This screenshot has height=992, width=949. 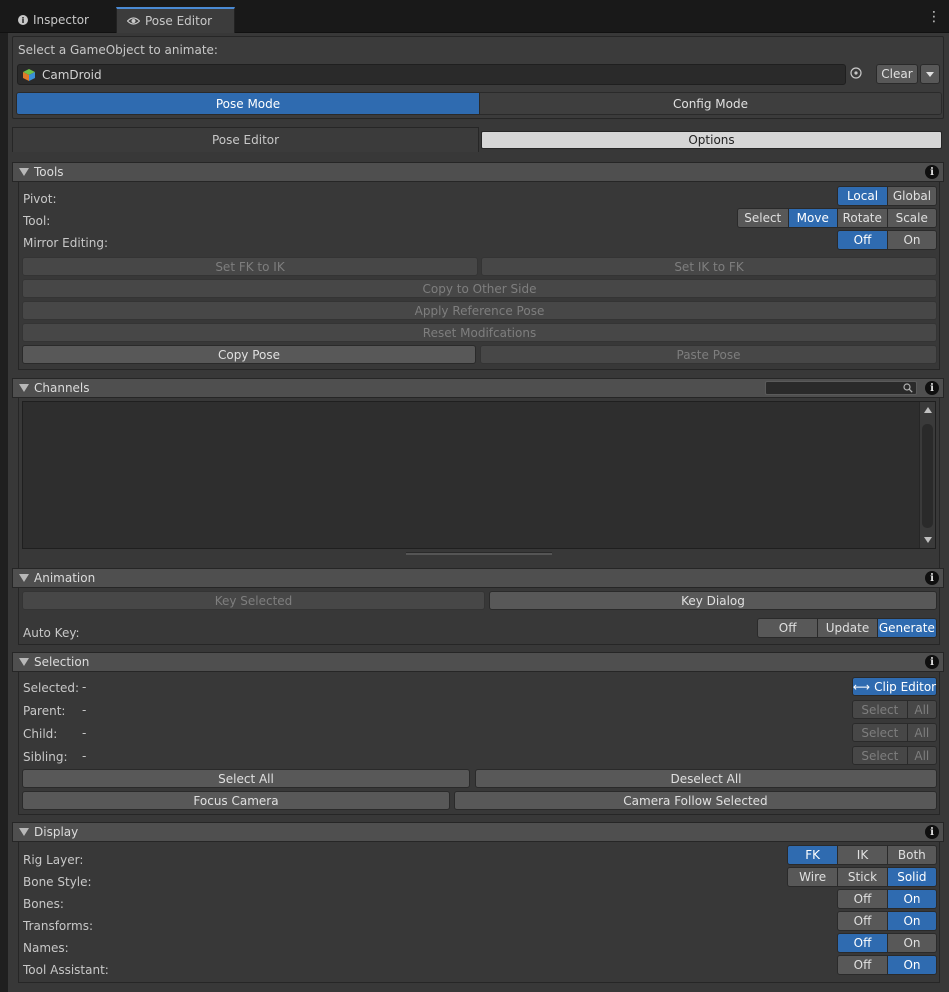 I want to click on tool-toggle: Select Move Rotate Scale, so click(x=837, y=218).